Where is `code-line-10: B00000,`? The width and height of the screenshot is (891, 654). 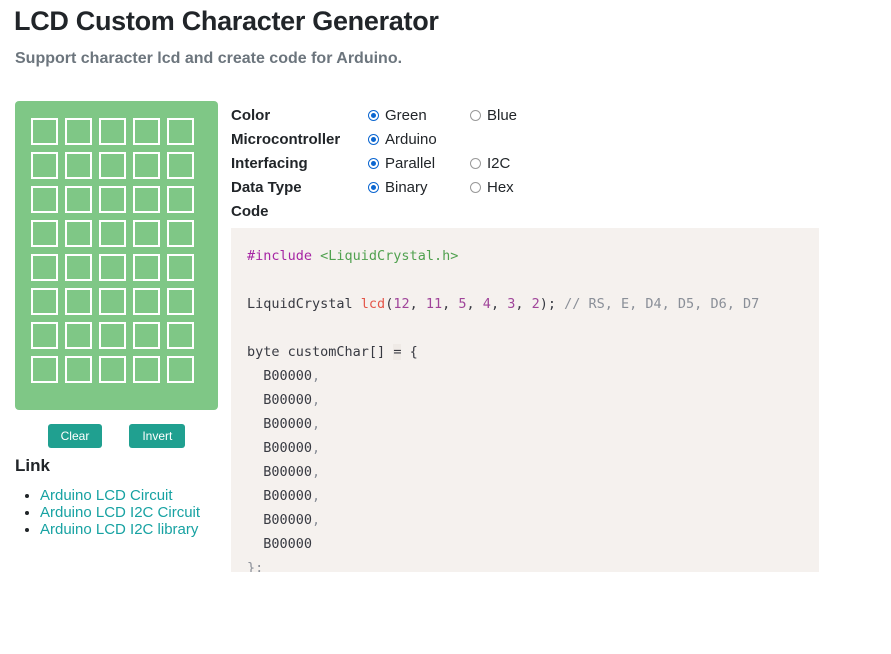 code-line-10: B00000, is located at coordinates (533, 496).